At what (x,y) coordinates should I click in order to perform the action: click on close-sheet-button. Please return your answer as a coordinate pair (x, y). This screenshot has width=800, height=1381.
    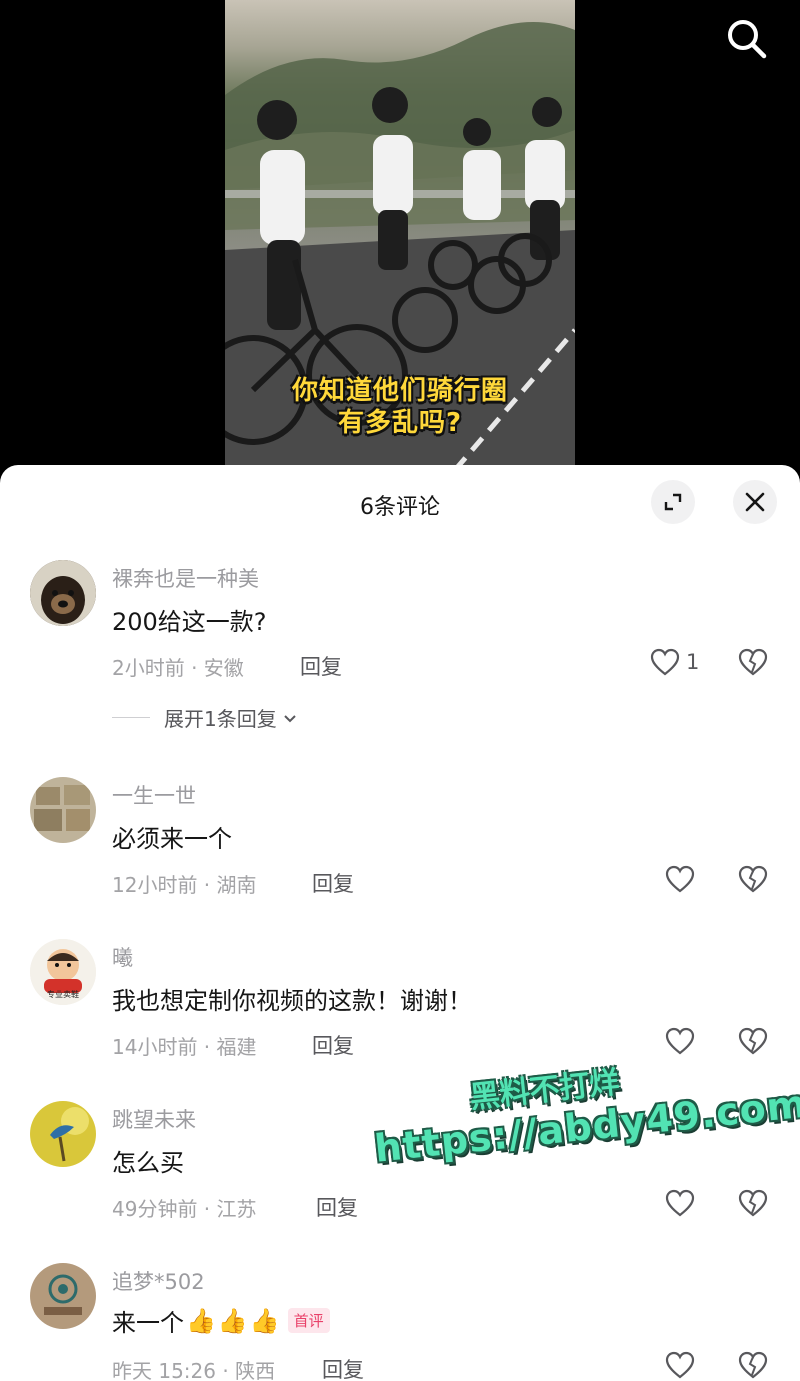
    Looking at the image, I should click on (755, 502).